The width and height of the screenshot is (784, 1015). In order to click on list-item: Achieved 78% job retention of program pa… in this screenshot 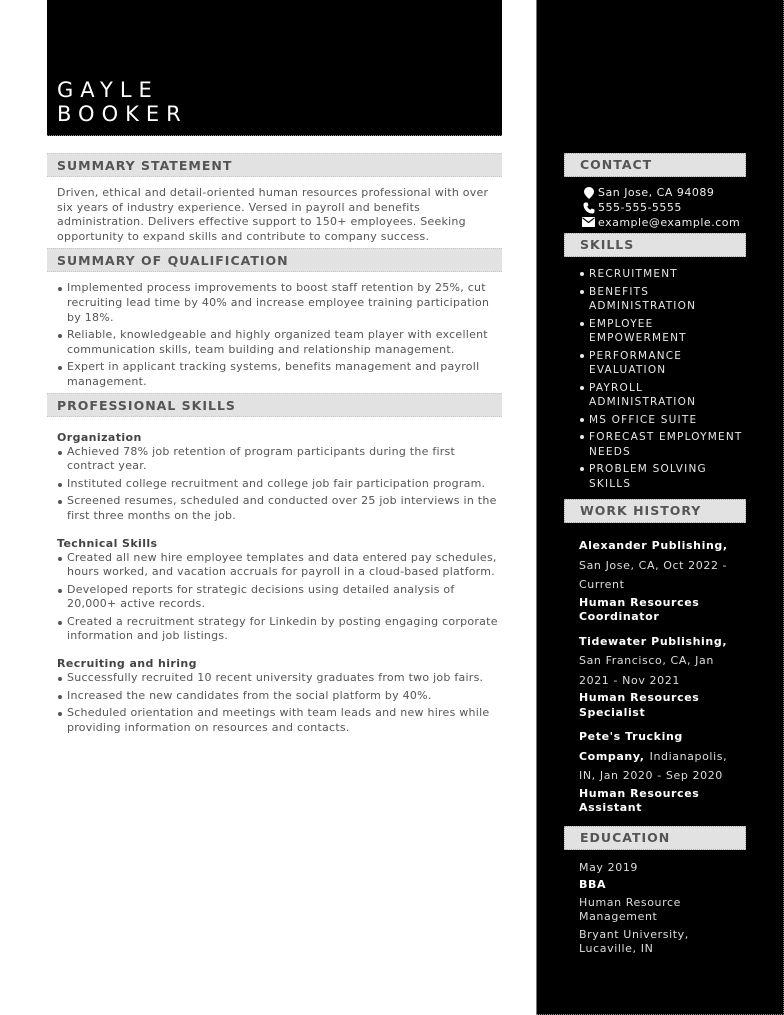, I will do `click(279, 459)`.